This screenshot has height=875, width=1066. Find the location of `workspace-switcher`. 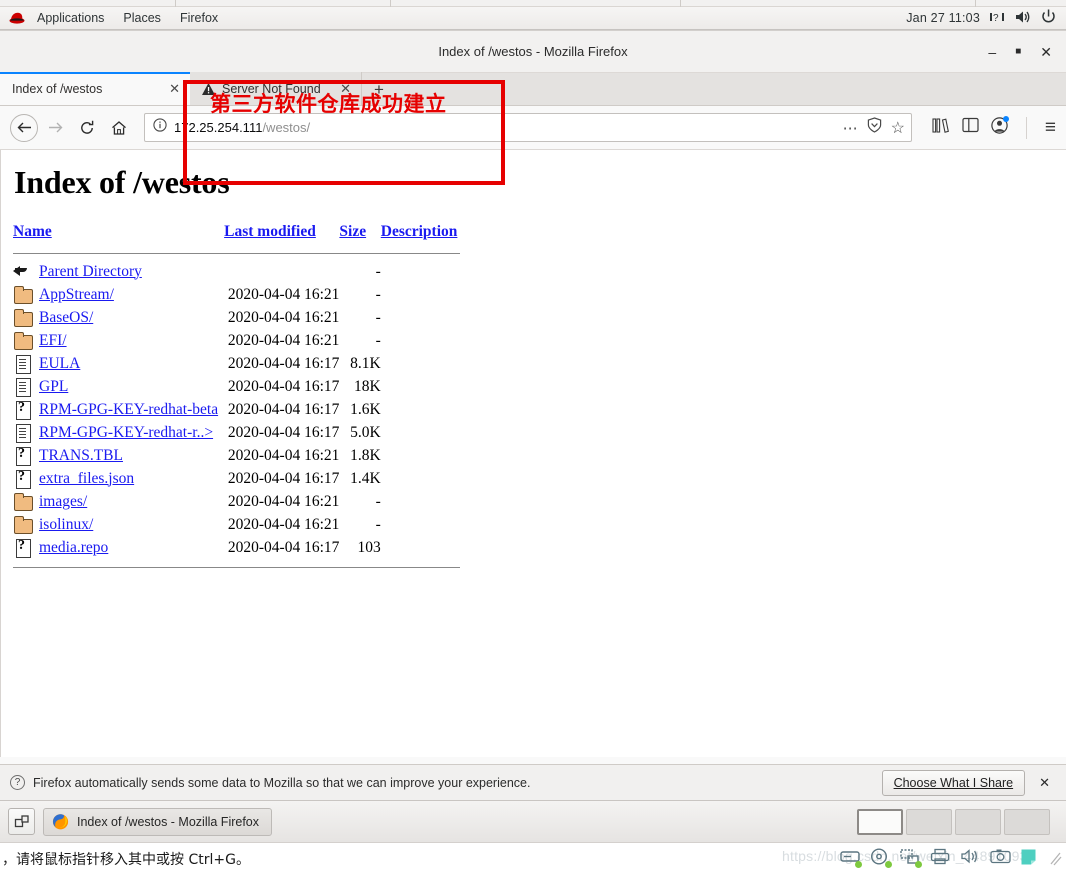

workspace-switcher is located at coordinates (957, 821).